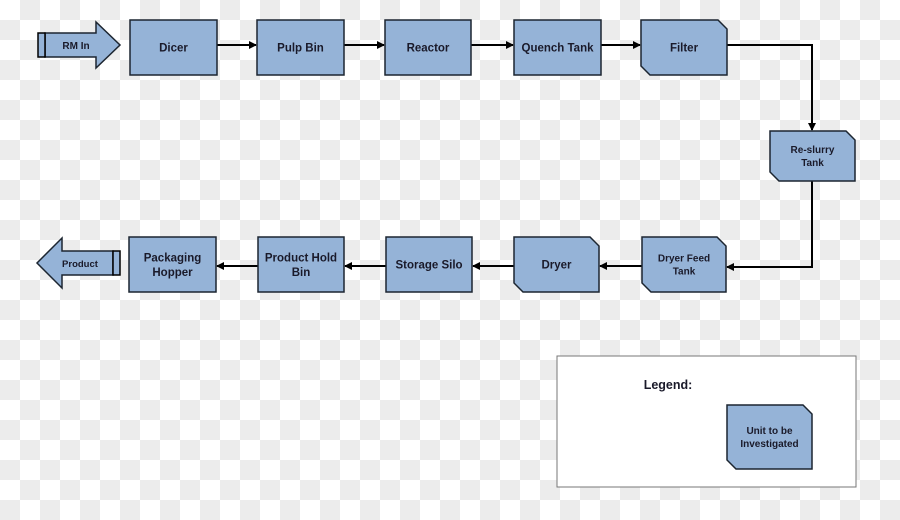 The image size is (900, 520). Describe the element at coordinates (75, 46) in the screenshot. I see `inlet-label: RM In` at that location.